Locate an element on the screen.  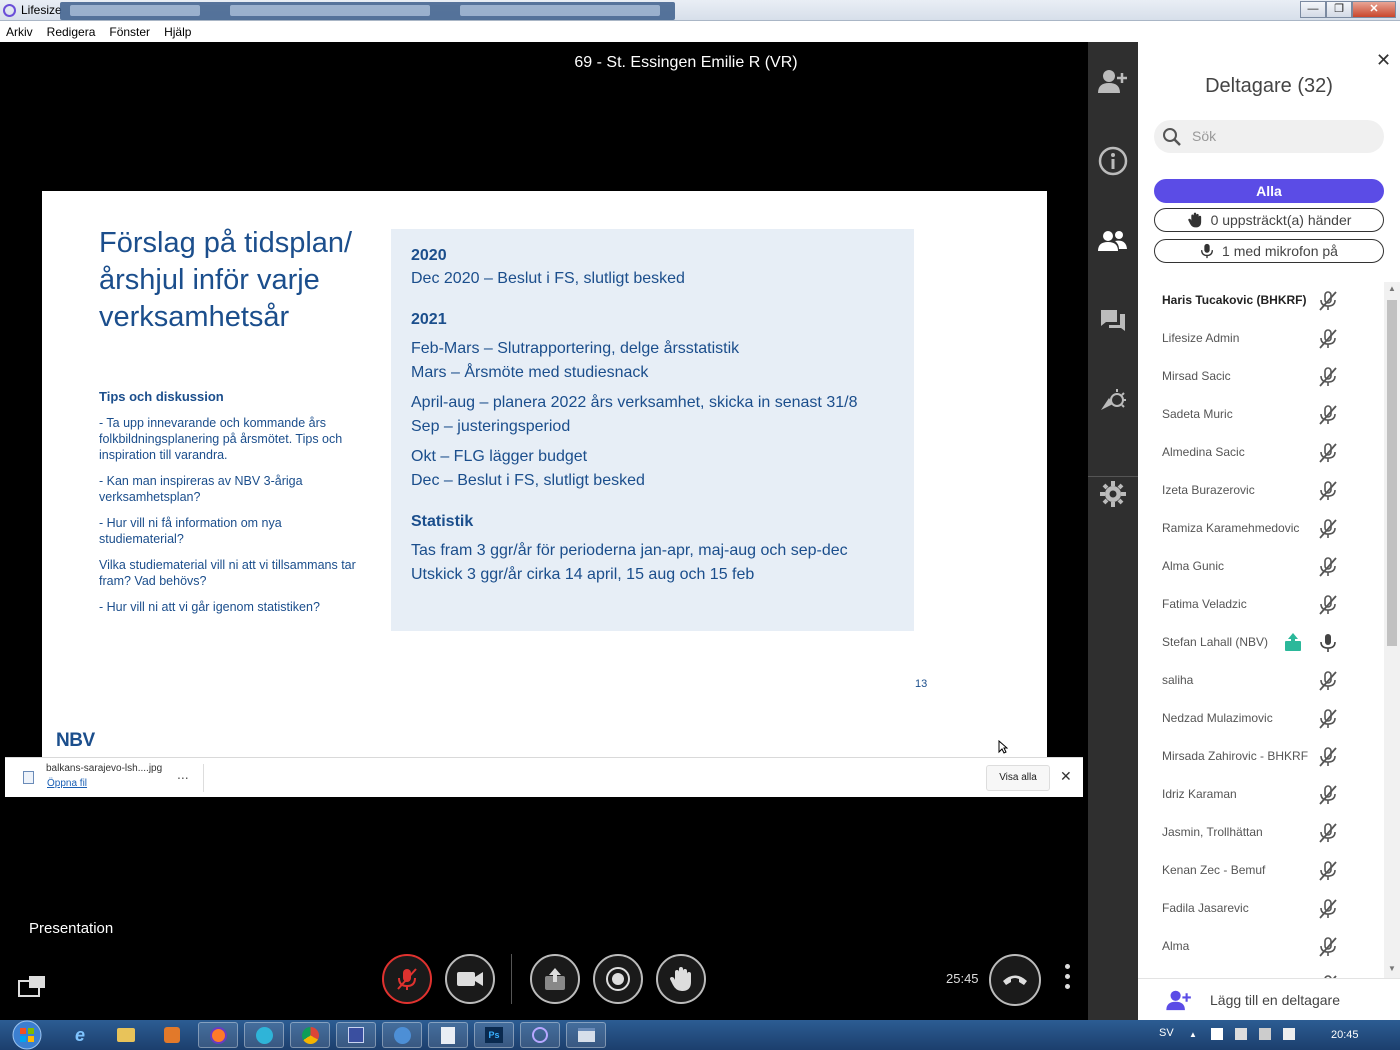
close-button: ✕ is located at coordinates (1374, 9).